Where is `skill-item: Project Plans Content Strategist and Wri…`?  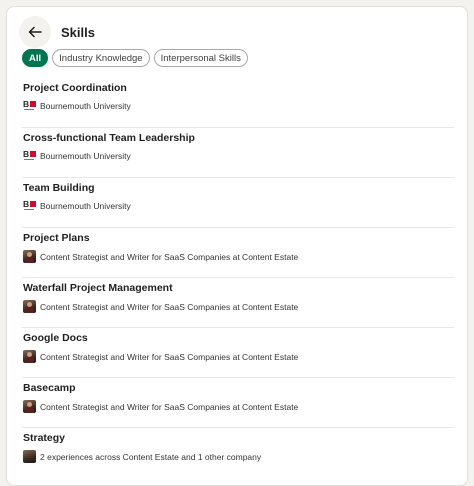
skill-item: Project Plans Content Strategist and Wri… is located at coordinates (238, 253).